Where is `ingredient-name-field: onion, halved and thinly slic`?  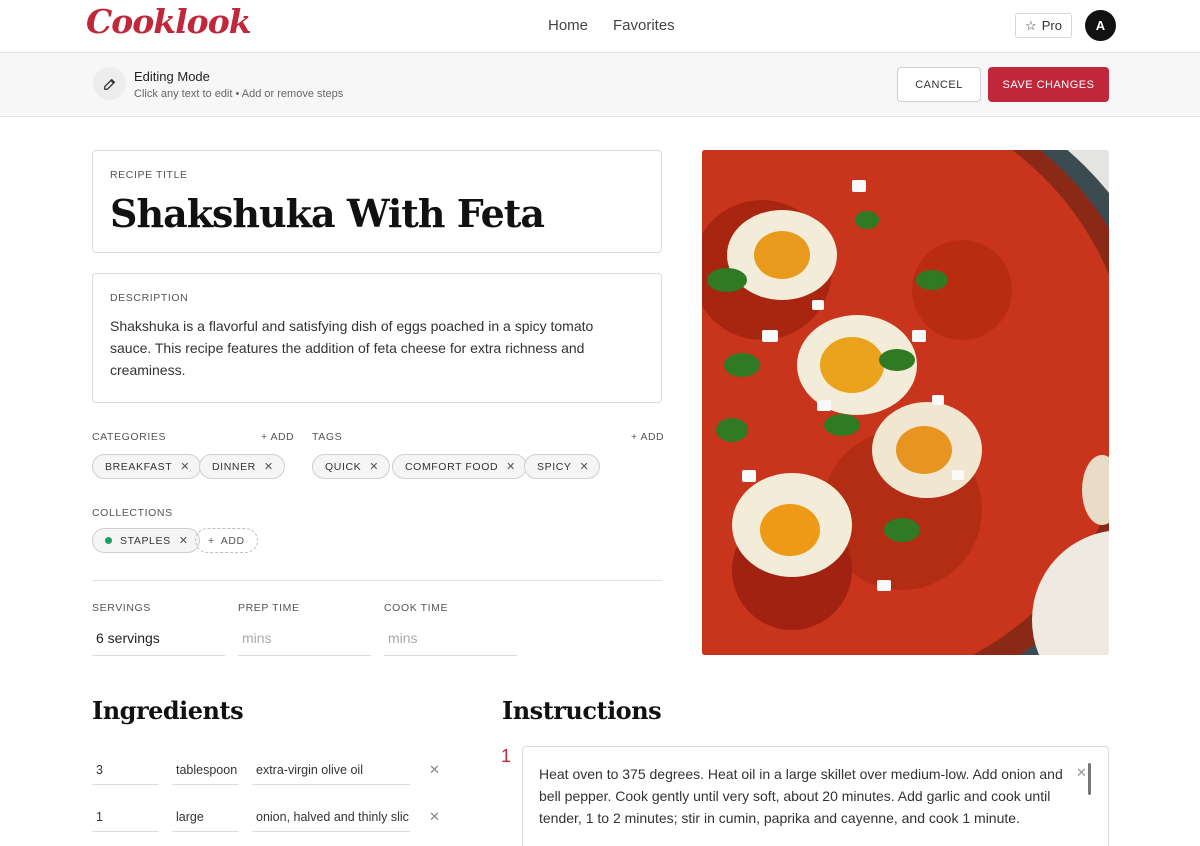 ingredient-name-field: onion, halved and thinly slic is located at coordinates (331, 817).